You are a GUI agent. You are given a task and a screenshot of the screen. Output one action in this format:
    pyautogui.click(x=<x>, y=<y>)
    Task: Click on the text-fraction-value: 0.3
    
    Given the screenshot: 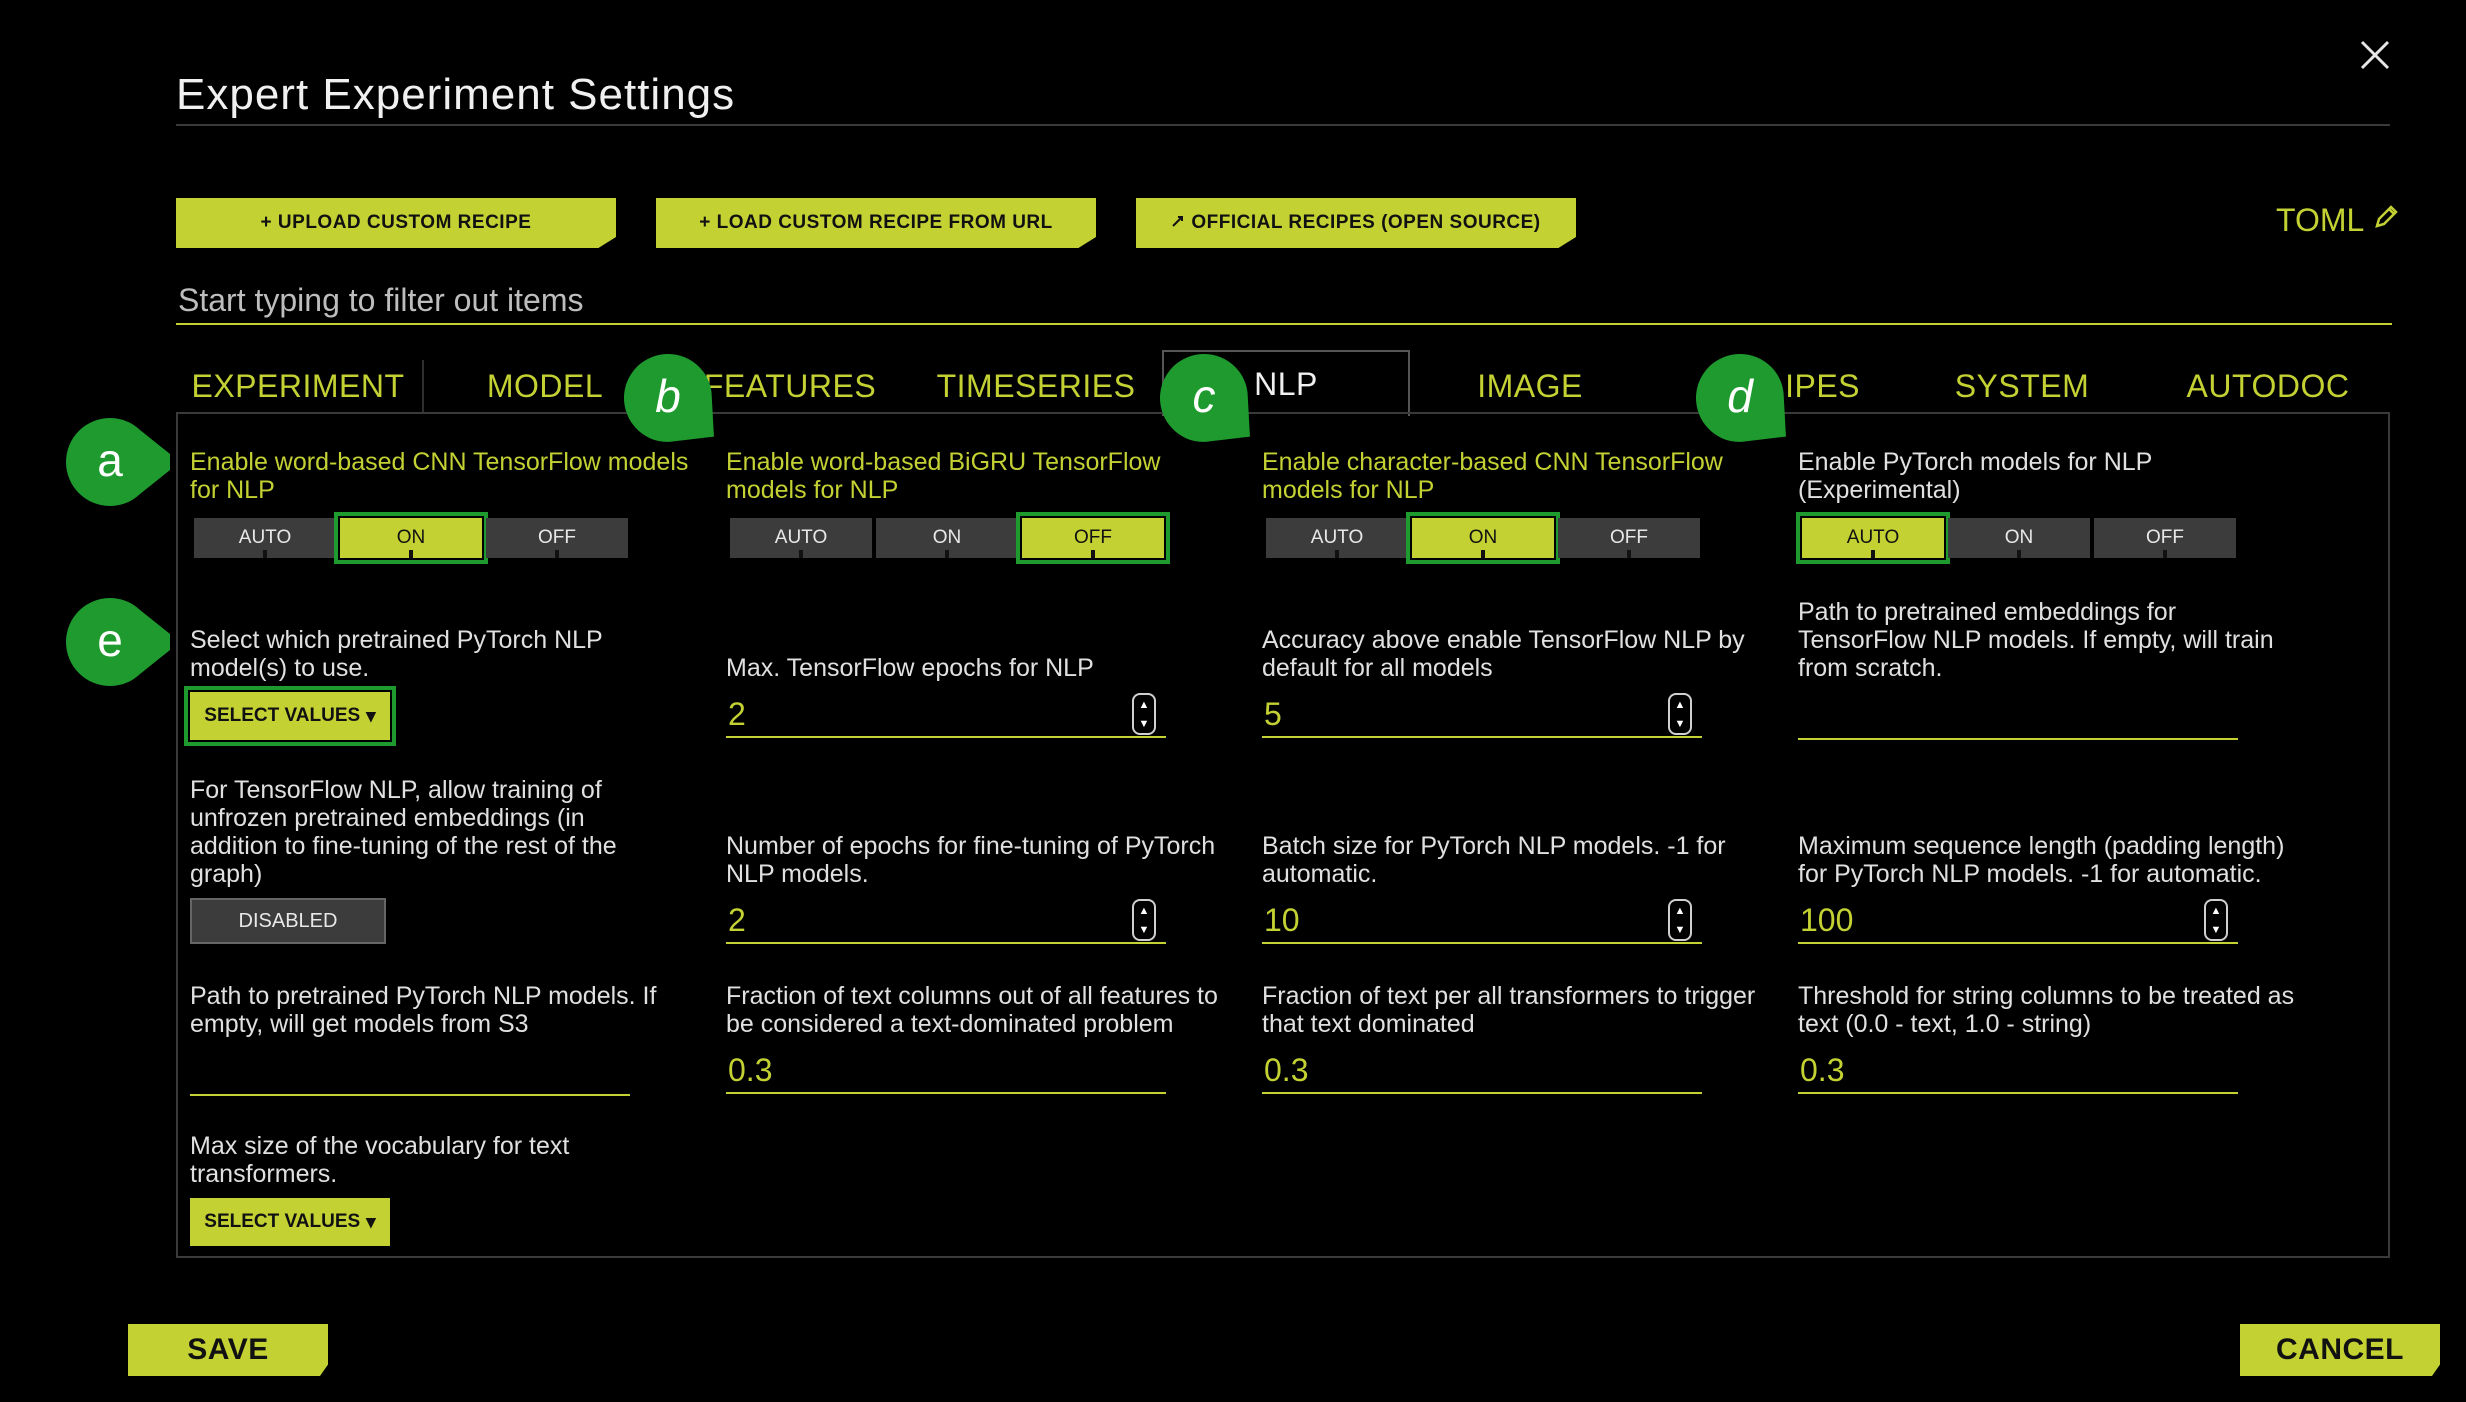 What is the action you would take?
    pyautogui.click(x=750, y=1069)
    